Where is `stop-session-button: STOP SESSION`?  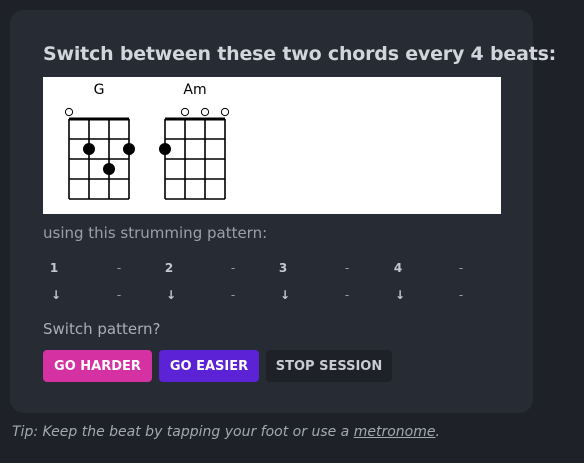
stop-session-button: STOP SESSION is located at coordinates (329, 366).